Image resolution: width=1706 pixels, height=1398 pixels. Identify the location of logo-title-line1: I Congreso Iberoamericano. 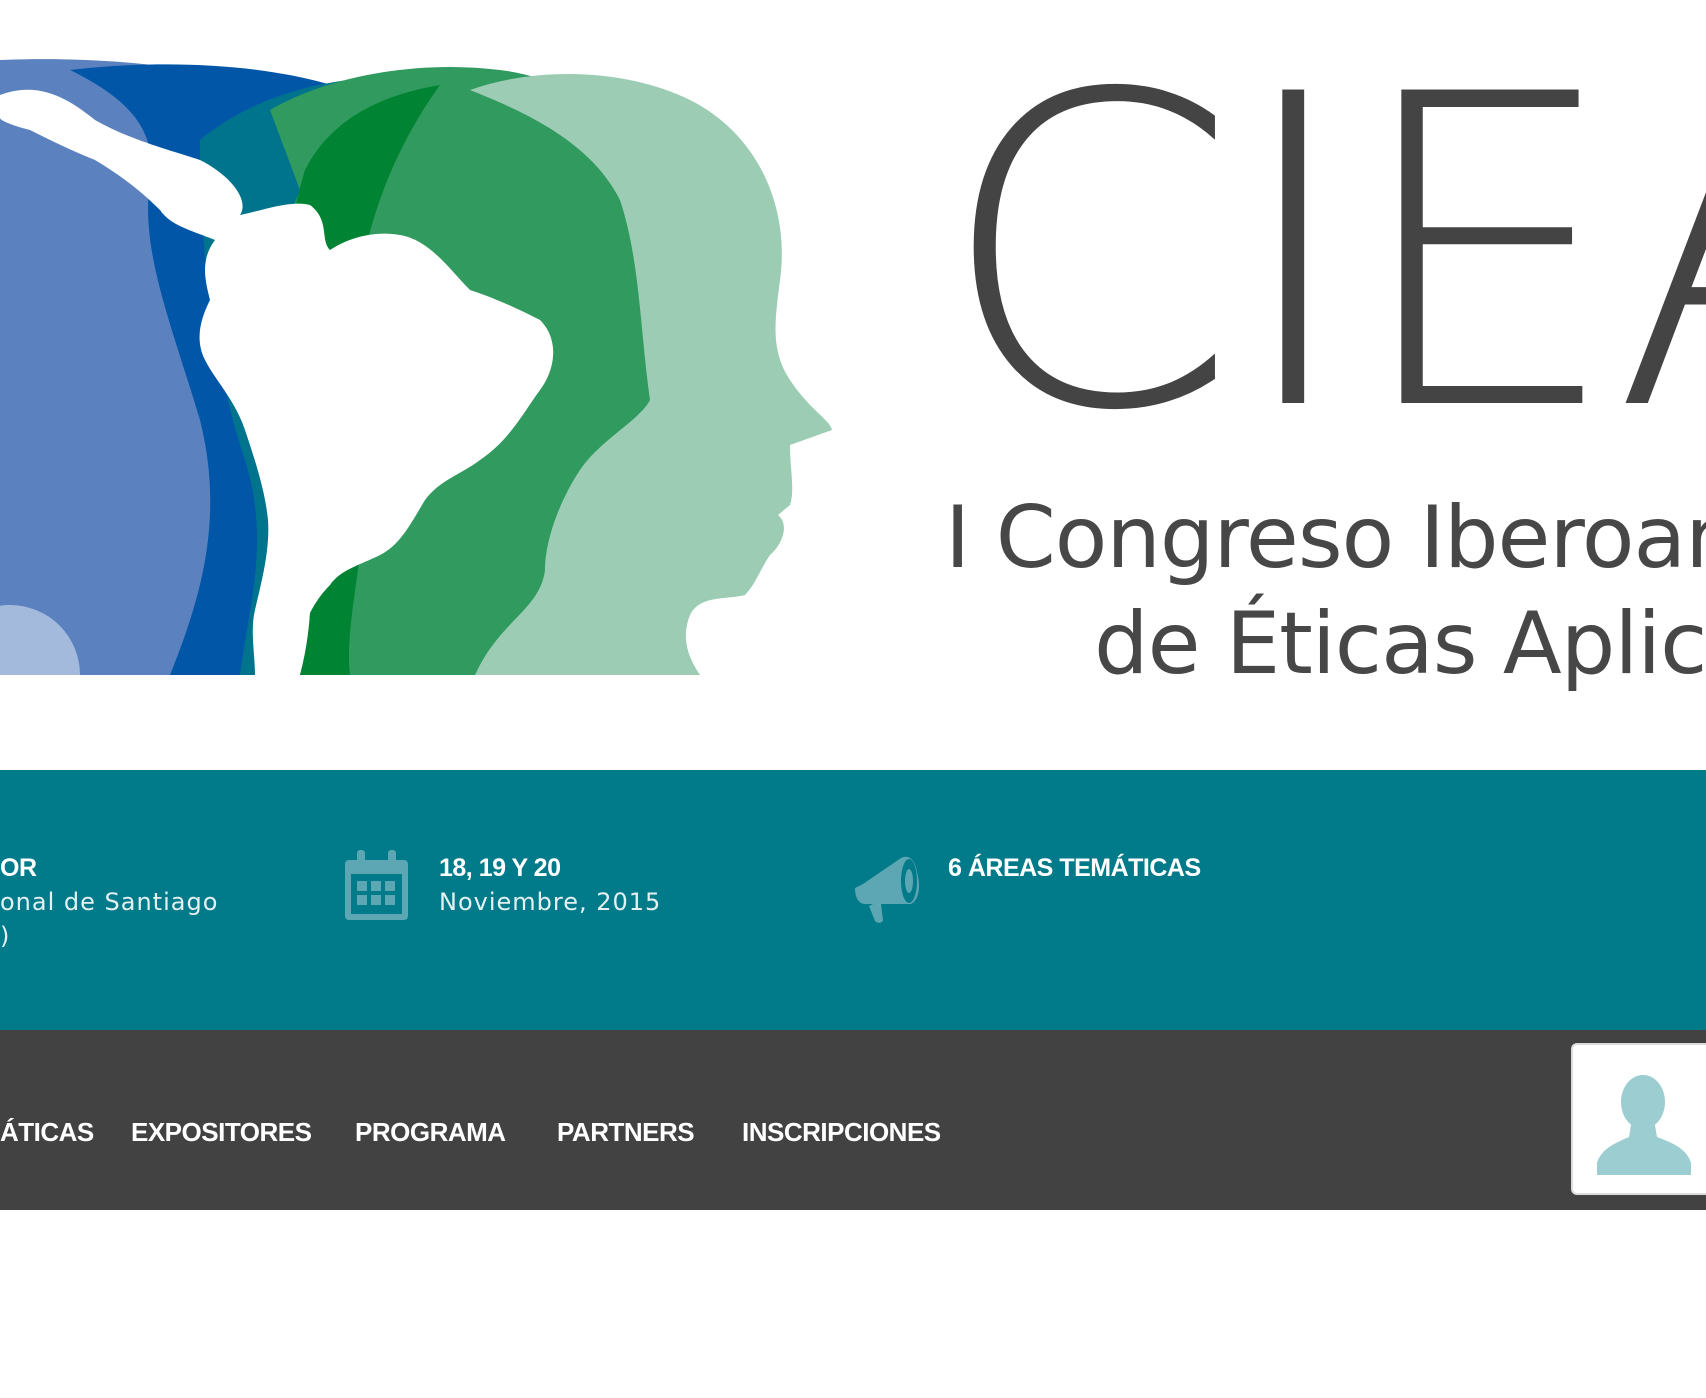
(1325, 538).